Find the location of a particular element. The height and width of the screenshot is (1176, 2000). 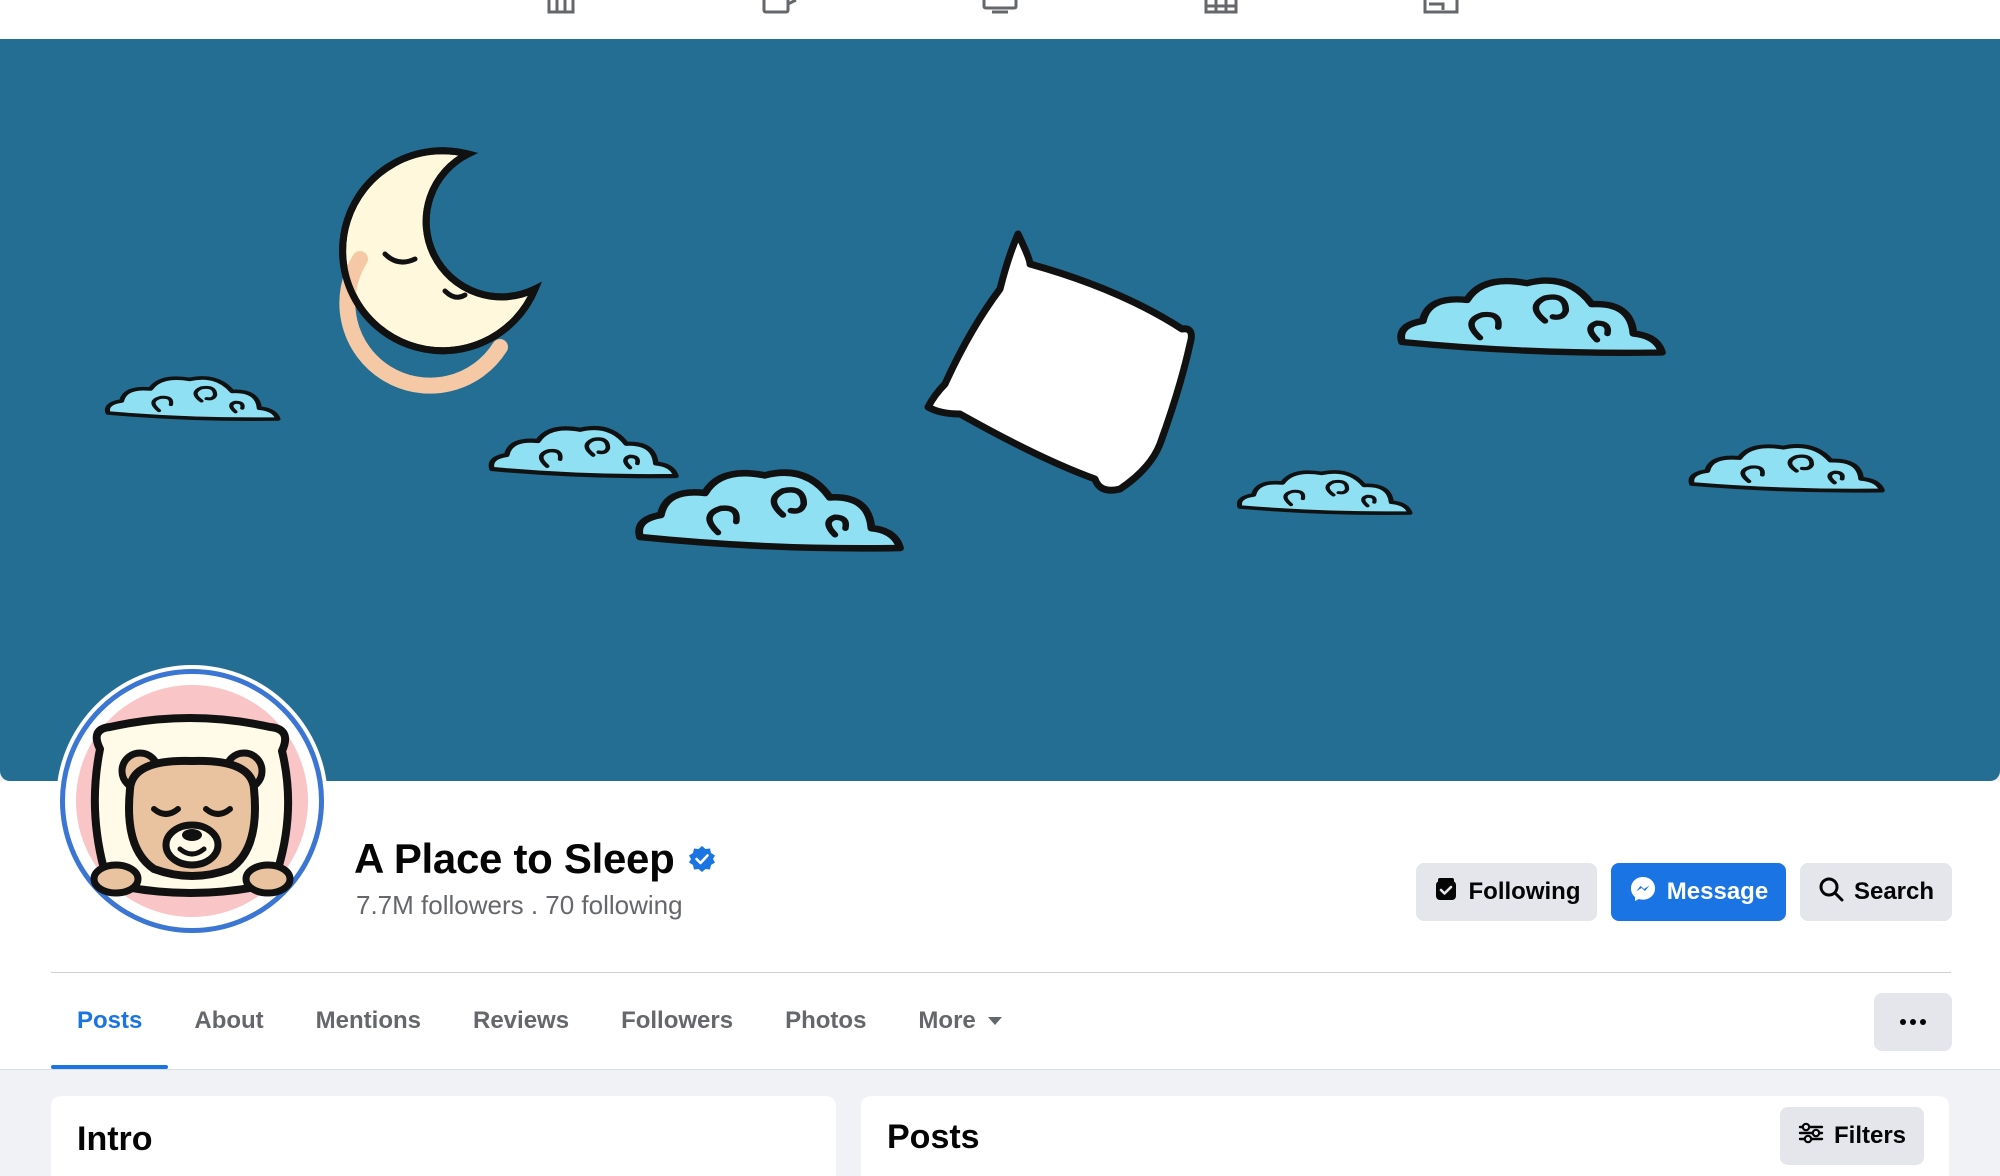

tab-photos: Photos is located at coordinates (825, 1021).